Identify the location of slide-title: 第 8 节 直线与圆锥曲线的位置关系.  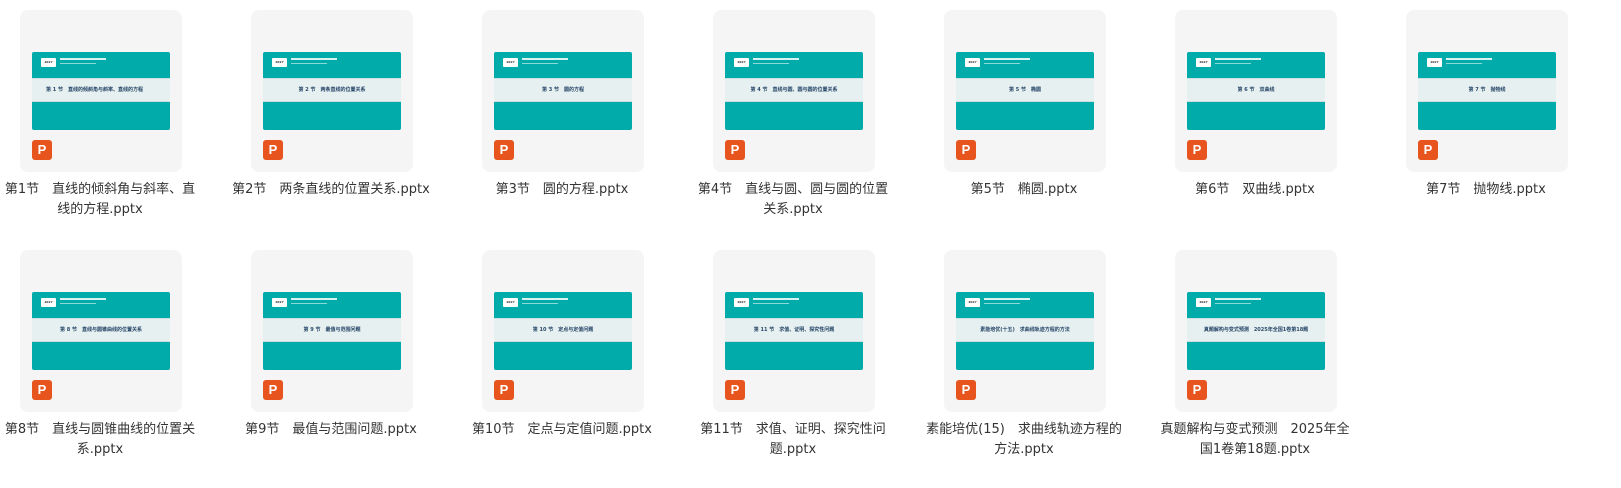
(101, 330).